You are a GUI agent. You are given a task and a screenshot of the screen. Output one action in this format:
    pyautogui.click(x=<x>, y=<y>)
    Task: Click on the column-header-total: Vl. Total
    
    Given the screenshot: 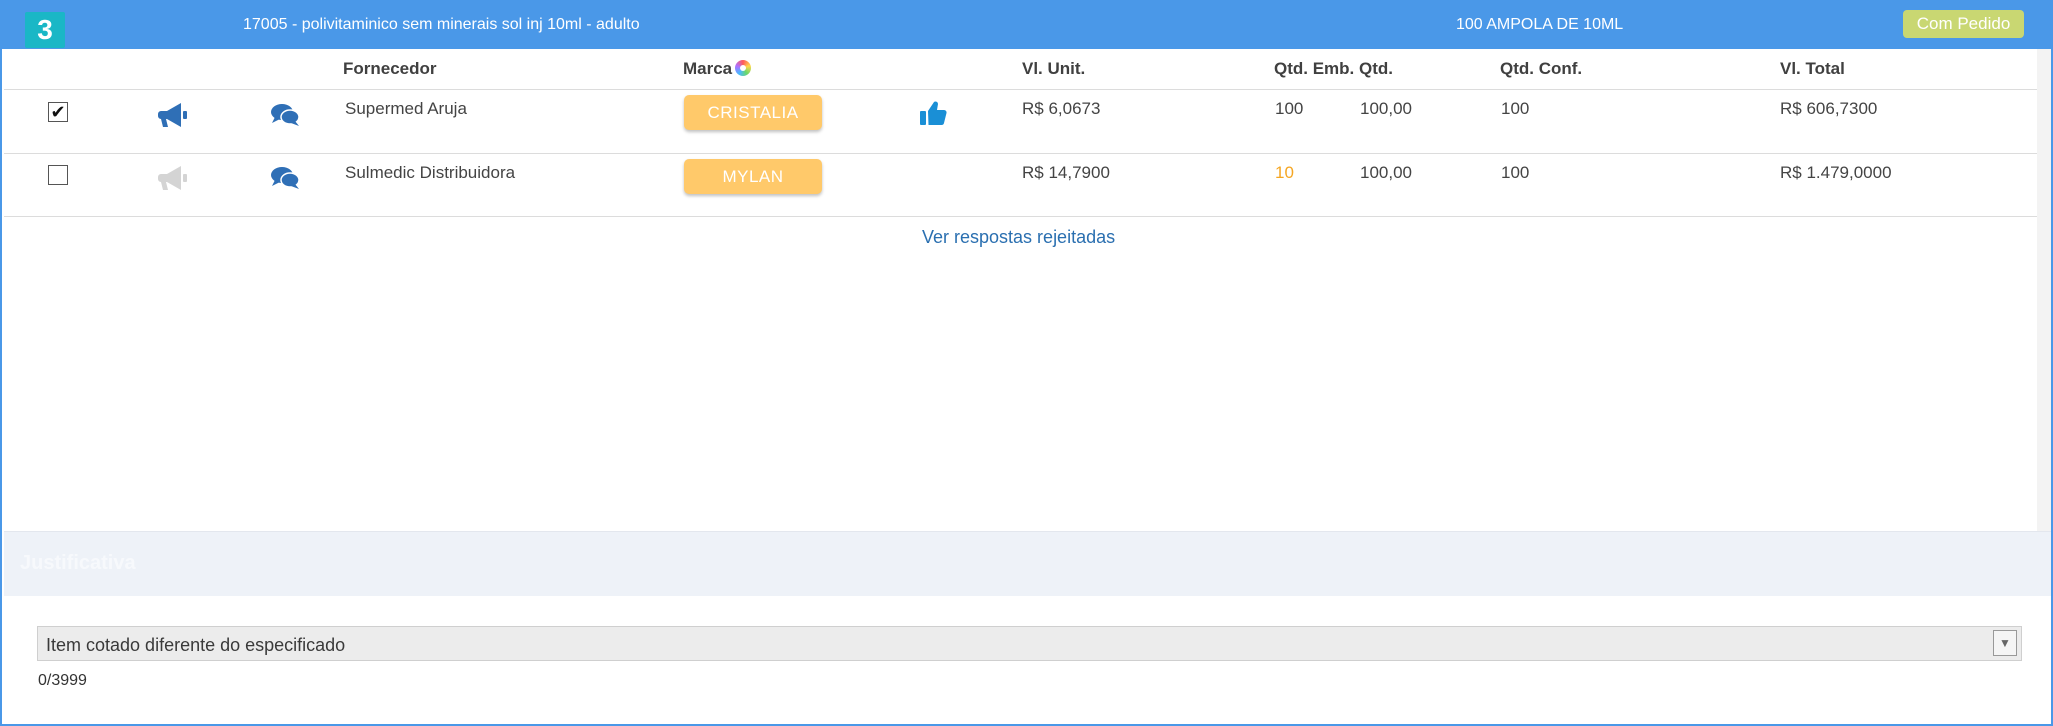 What is the action you would take?
    pyautogui.click(x=1812, y=68)
    